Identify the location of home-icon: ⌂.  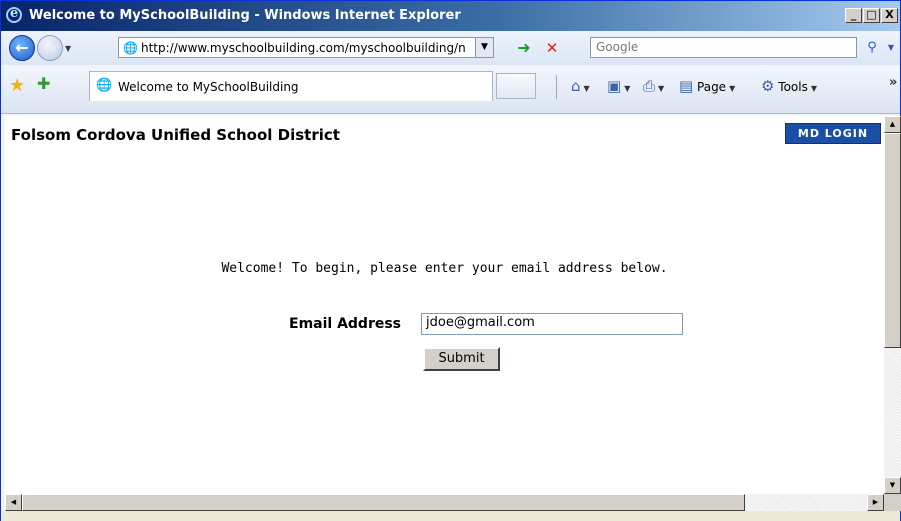
(576, 86).